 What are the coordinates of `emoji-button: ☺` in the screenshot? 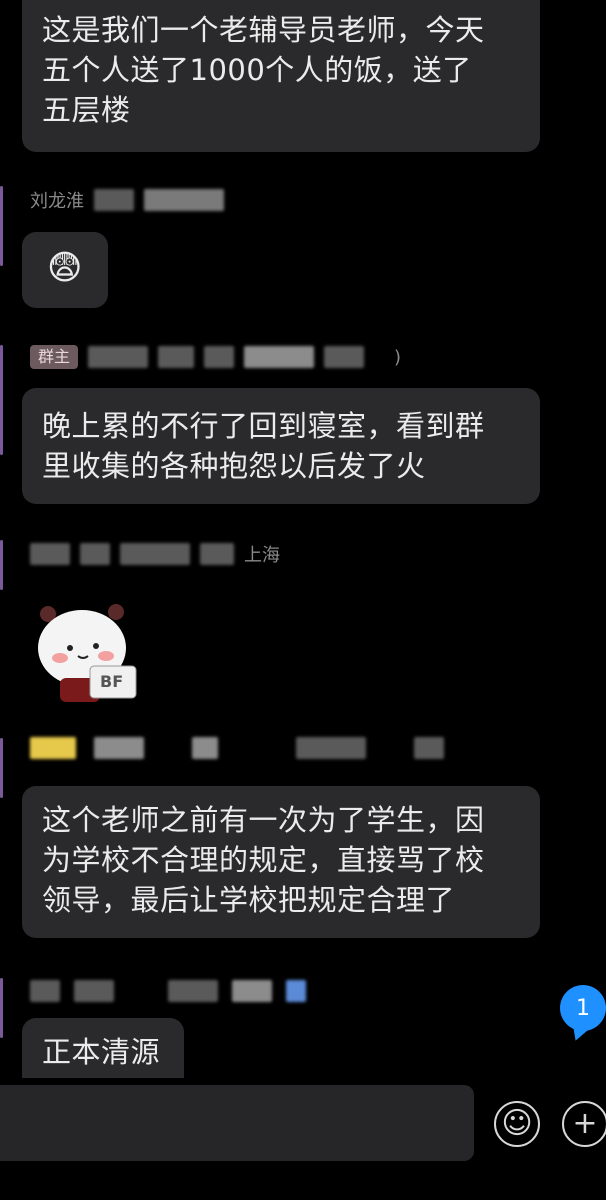 It's located at (517, 1124).